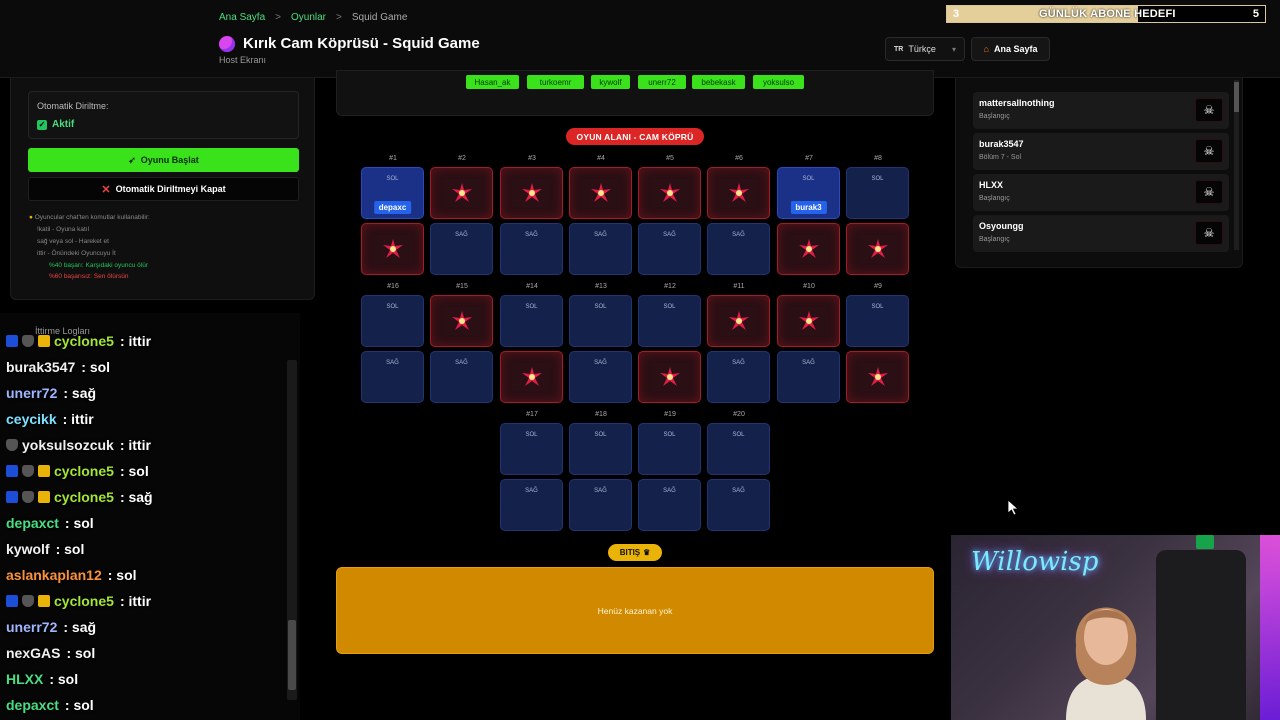 This screenshot has width=1280, height=720. What do you see at coordinates (24, 679) in the screenshot?
I see `chat-username: HLXX` at bounding box center [24, 679].